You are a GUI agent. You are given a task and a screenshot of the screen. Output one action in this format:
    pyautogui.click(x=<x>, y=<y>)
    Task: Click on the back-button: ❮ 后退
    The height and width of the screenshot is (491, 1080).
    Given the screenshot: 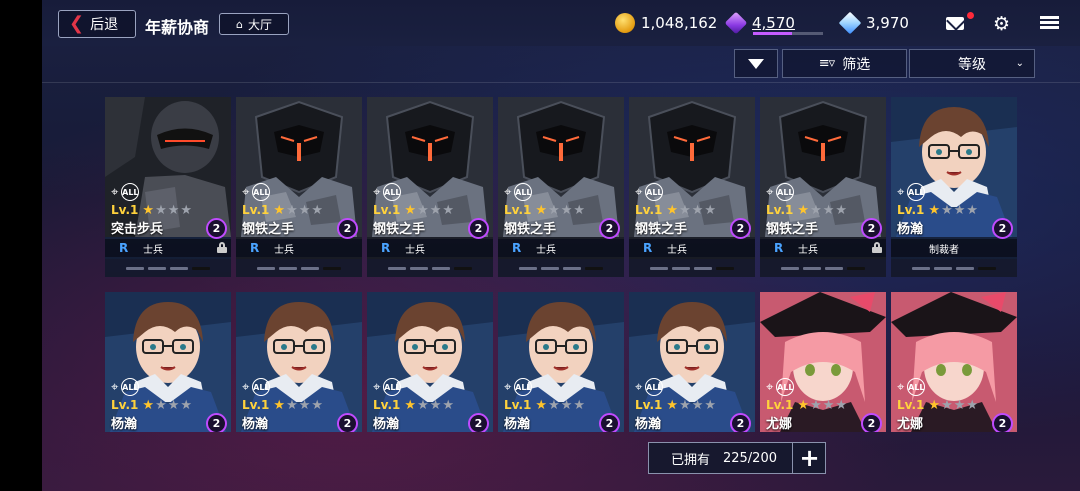 What is the action you would take?
    pyautogui.click(x=97, y=24)
    